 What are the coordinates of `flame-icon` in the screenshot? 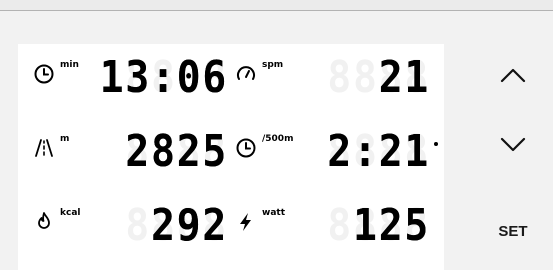 It's located at (44, 222).